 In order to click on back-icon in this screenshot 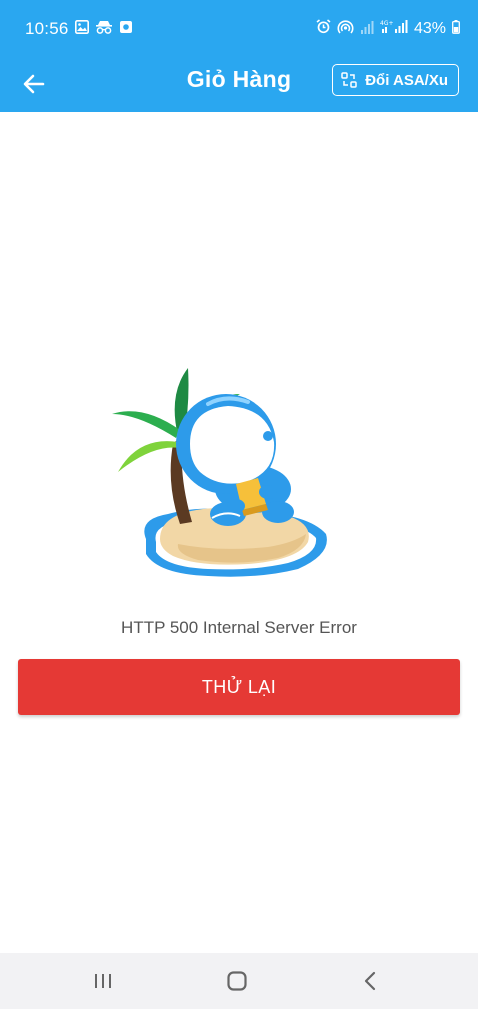, I will do `click(370, 981)`.